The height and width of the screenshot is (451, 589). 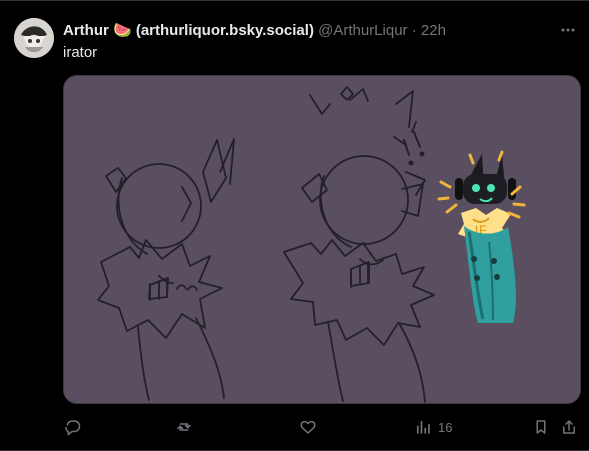 I want to click on share-button, so click(x=569, y=427).